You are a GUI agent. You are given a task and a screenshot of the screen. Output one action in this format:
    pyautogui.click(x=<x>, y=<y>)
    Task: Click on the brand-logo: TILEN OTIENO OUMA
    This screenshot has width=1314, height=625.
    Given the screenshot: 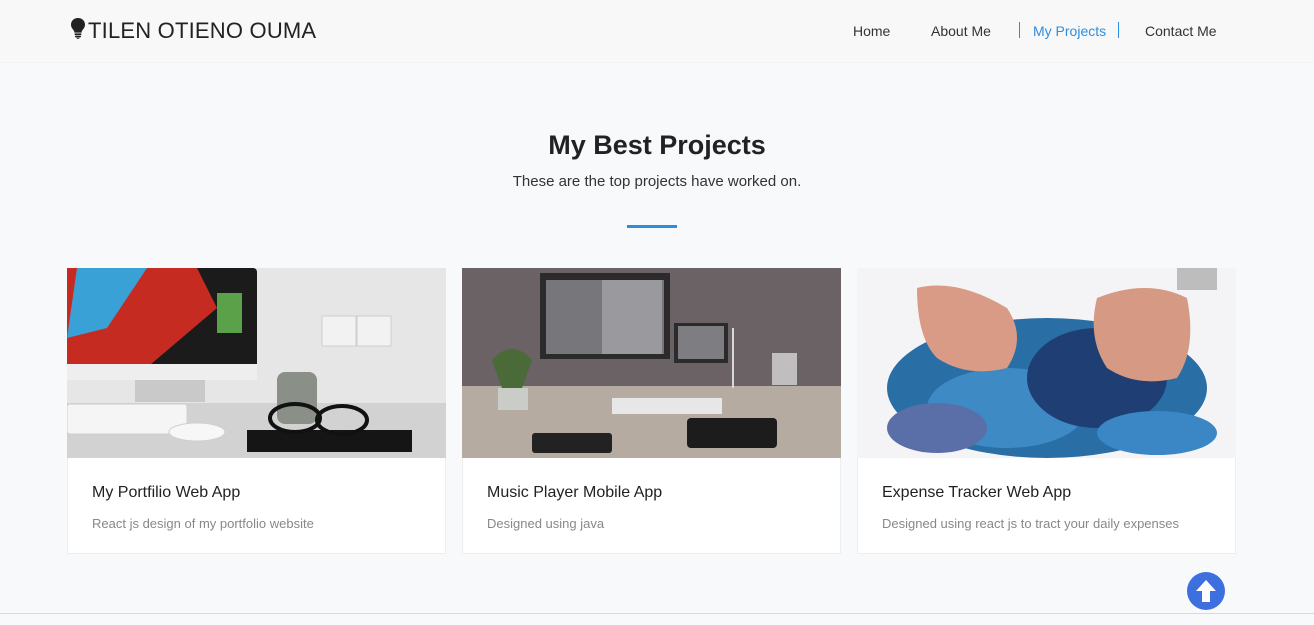 What is the action you would take?
    pyautogui.click(x=193, y=31)
    